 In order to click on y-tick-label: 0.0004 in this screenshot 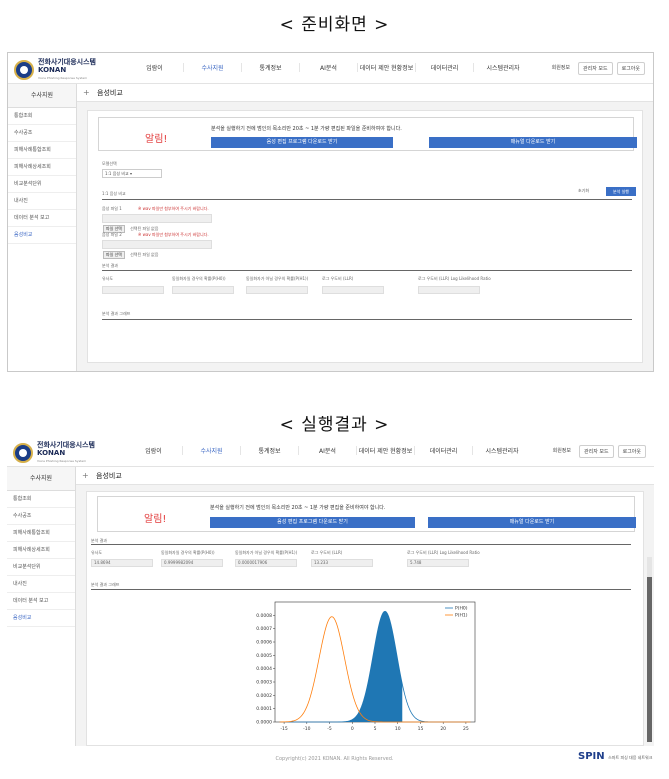, I will do `click(264, 669)`.